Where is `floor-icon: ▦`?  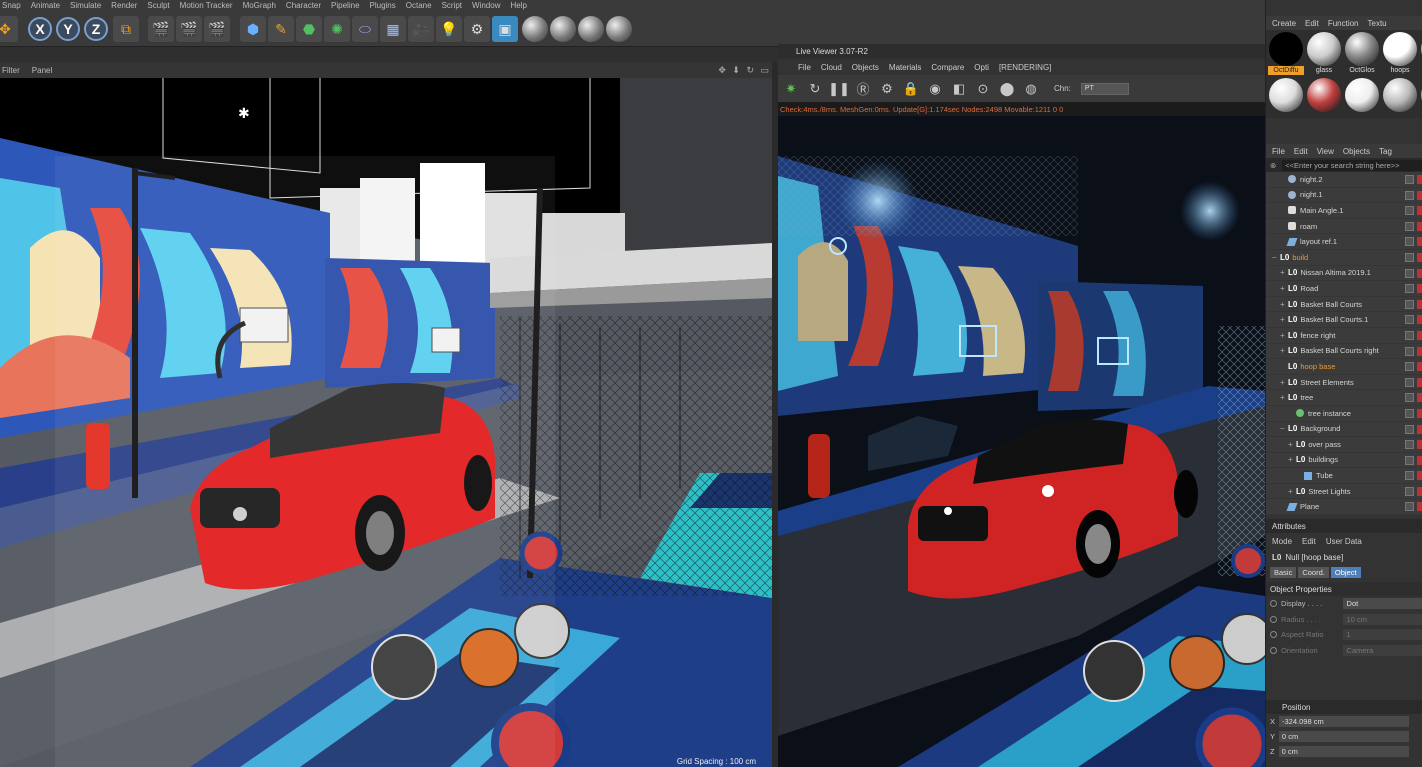 floor-icon: ▦ is located at coordinates (393, 29).